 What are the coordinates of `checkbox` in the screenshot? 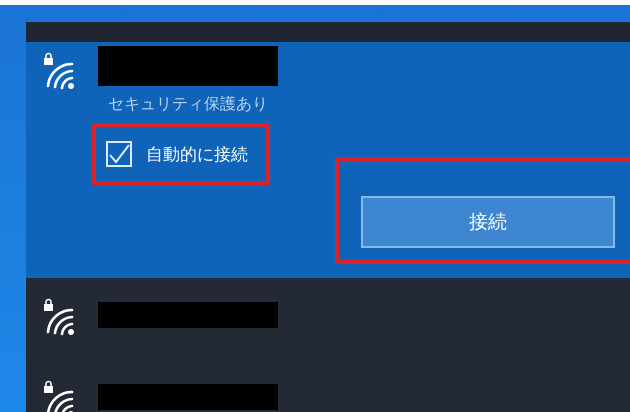 It's located at (119, 154).